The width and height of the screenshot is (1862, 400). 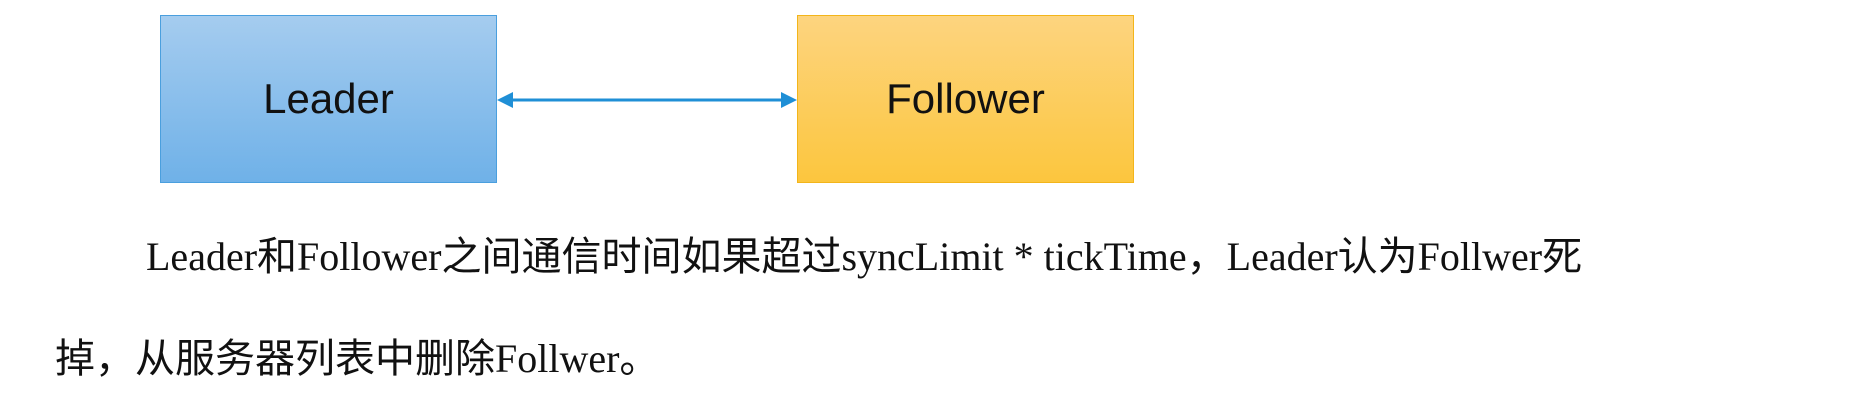 I want to click on double-headed-arrow-icon, so click(x=647, y=100).